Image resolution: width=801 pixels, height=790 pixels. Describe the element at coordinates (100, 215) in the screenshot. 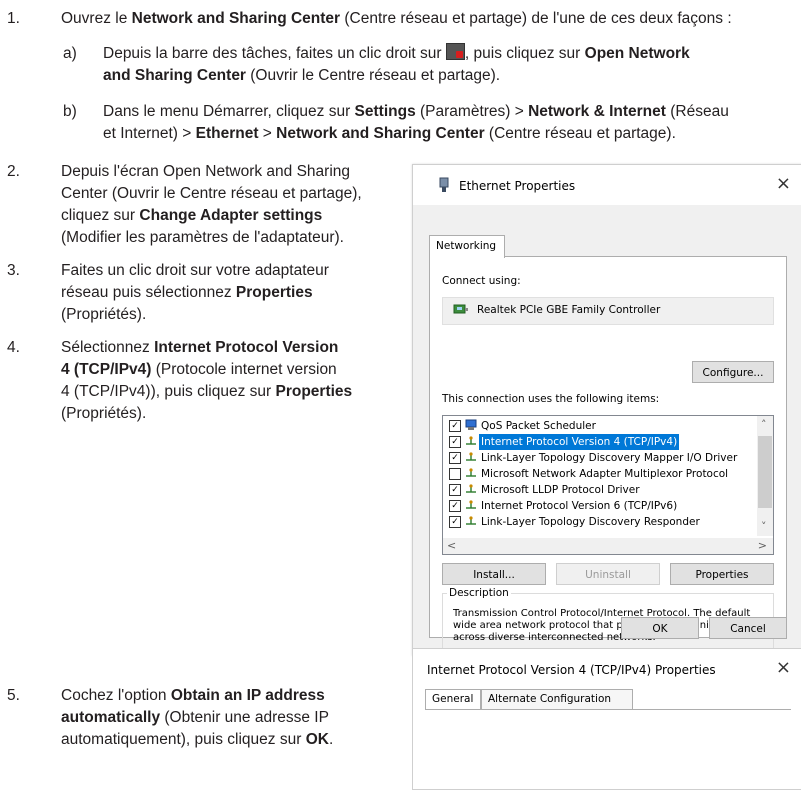

I see `text: cliquez sur` at that location.